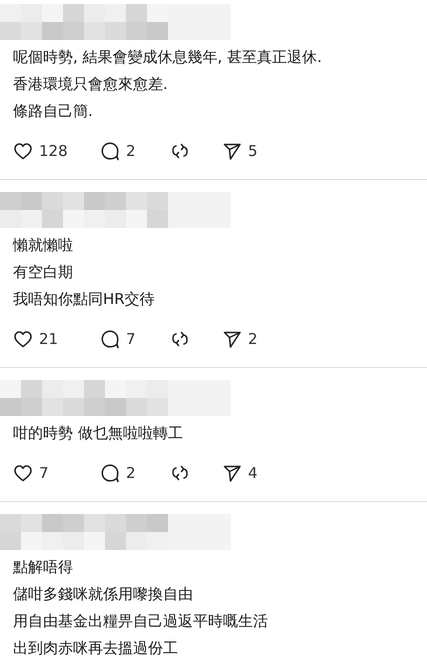  What do you see at coordinates (53, 111) in the screenshot?
I see `comment-text: 條路自己簡.` at bounding box center [53, 111].